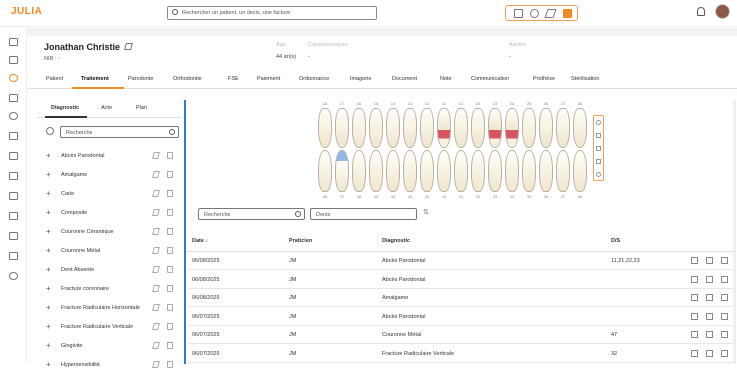  What do you see at coordinates (13, 116) in the screenshot?
I see `phone-icon` at bounding box center [13, 116].